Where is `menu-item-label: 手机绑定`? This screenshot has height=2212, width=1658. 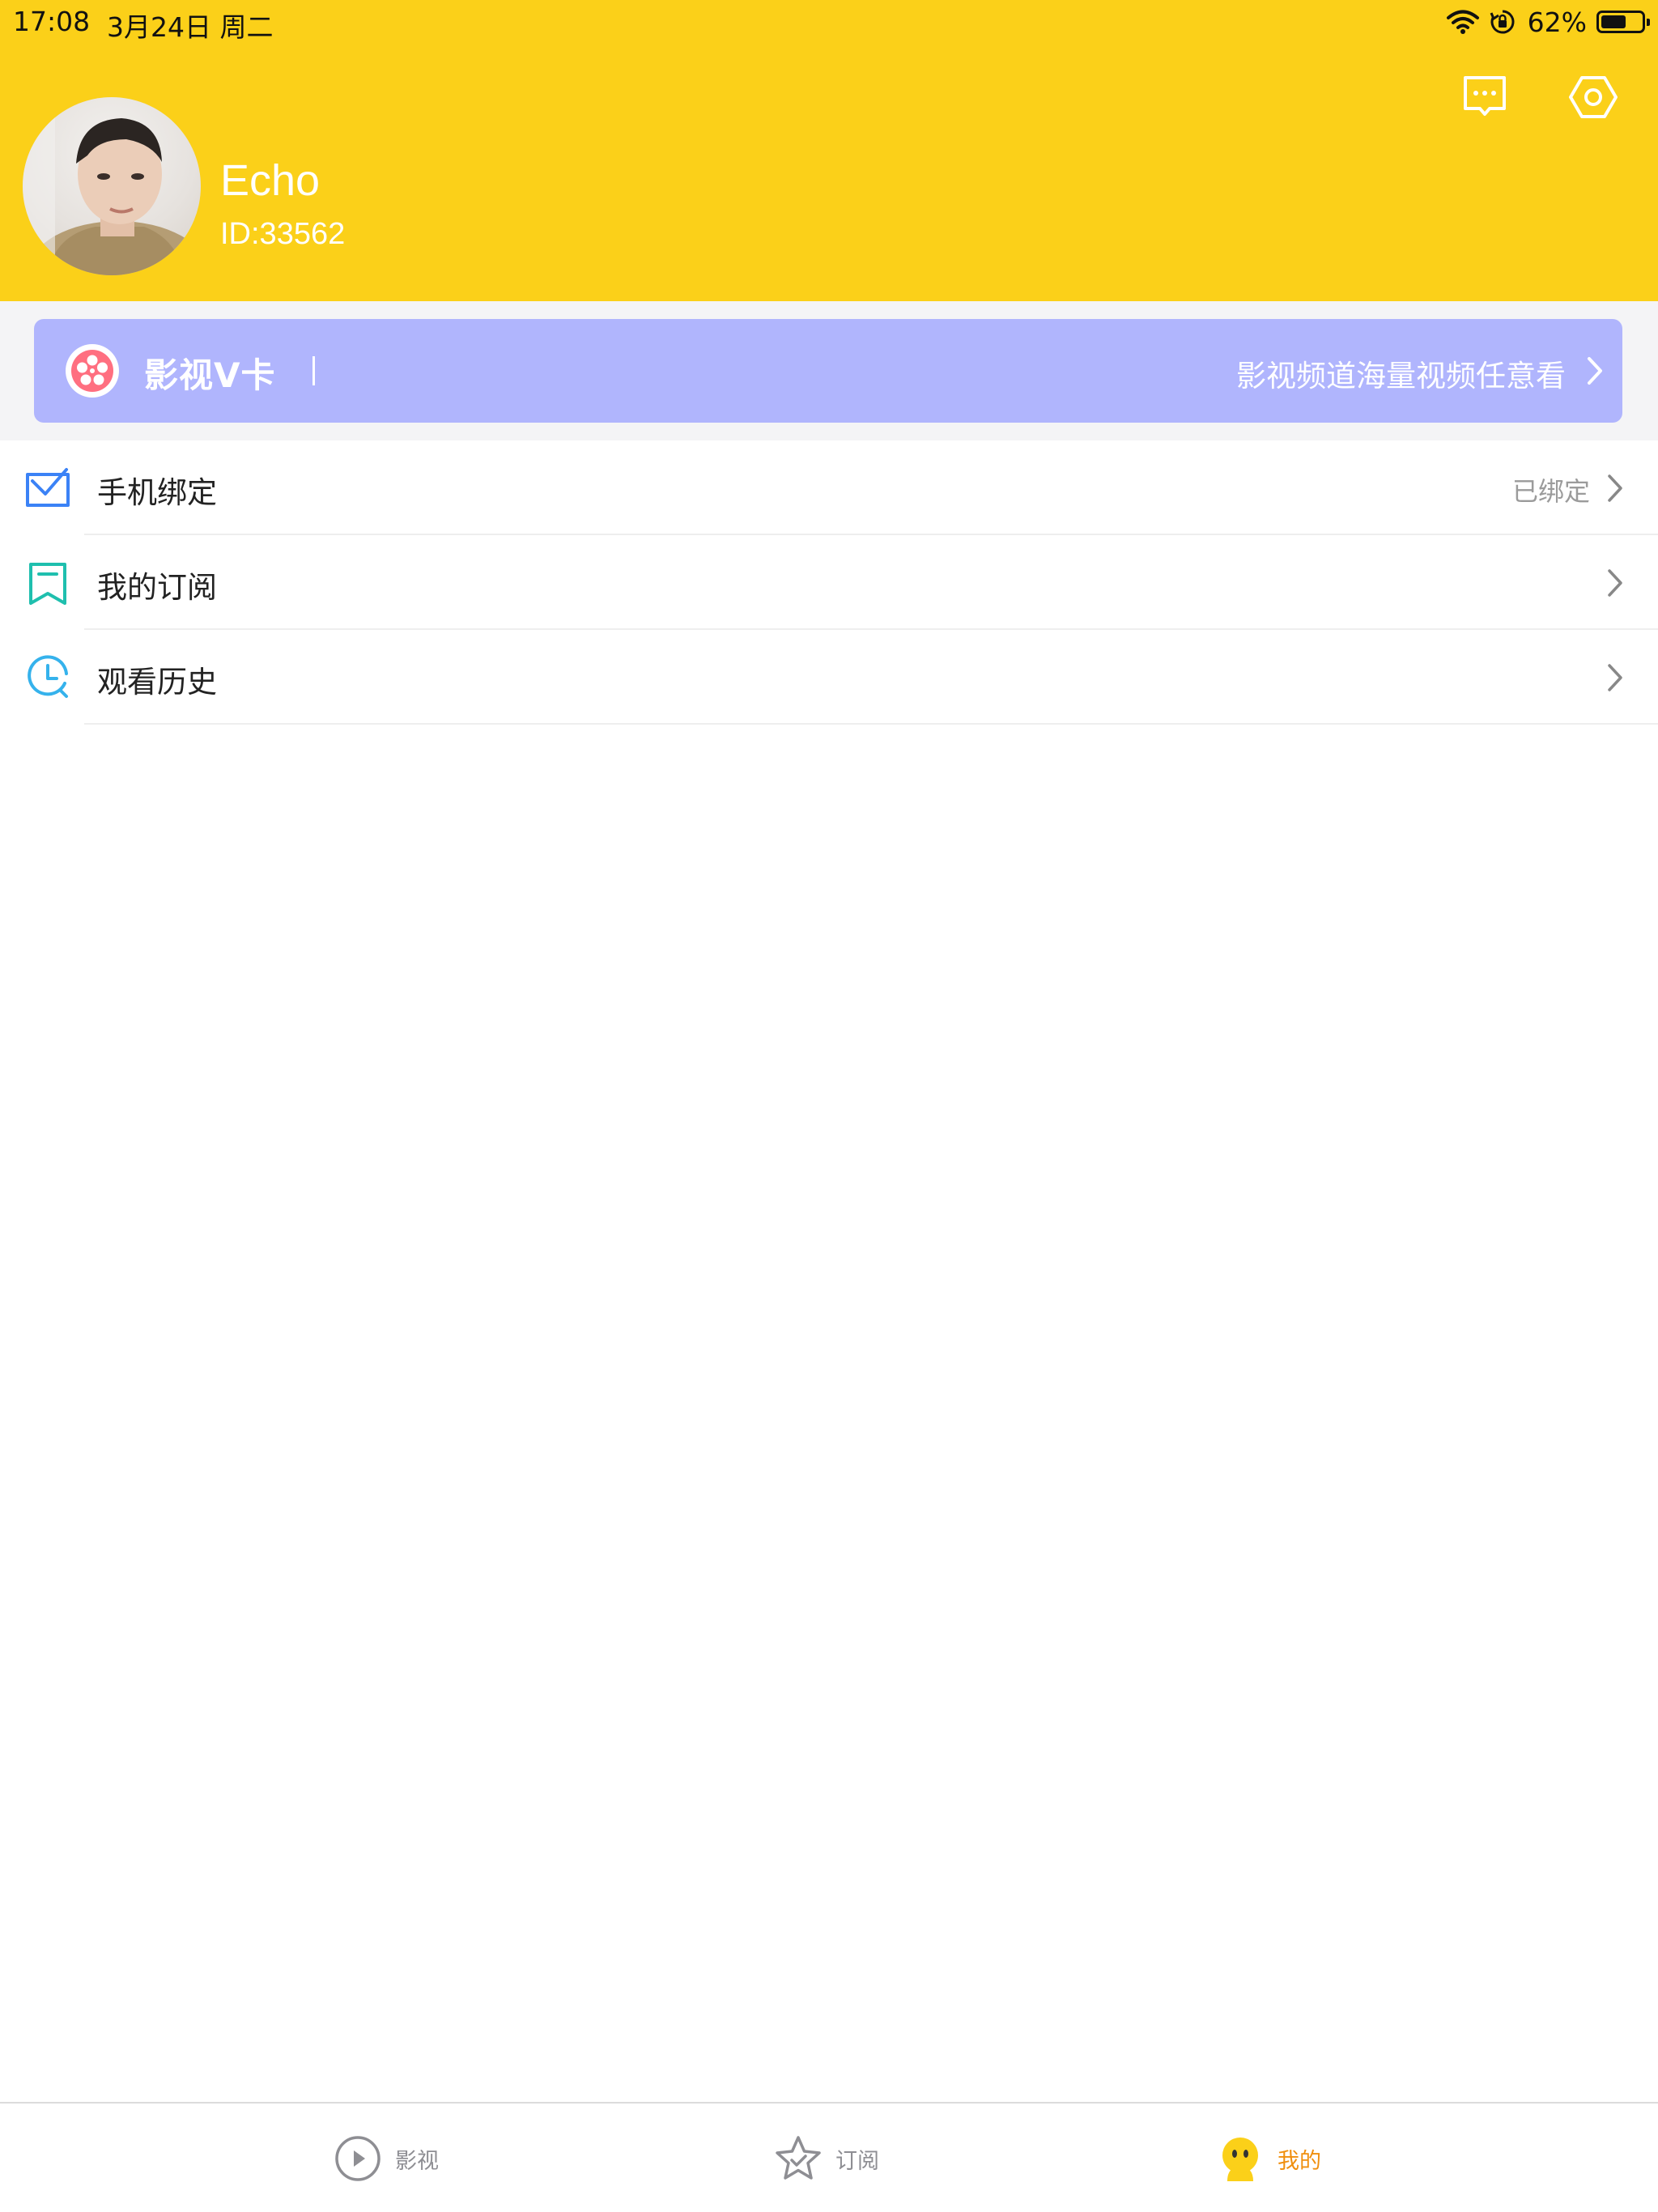
menu-item-label: 手机绑定 is located at coordinates (157, 493).